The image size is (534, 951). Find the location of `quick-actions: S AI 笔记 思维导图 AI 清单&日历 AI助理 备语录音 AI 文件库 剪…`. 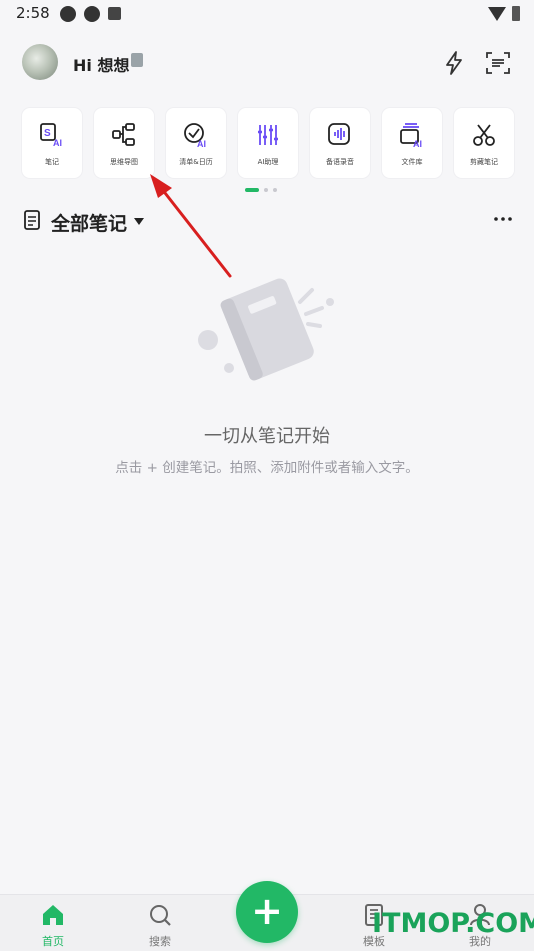

quick-actions: S AI 笔记 思维导图 AI 清单&日历 AI助理 备语录音 AI 文件库 剪… is located at coordinates (268, 143).